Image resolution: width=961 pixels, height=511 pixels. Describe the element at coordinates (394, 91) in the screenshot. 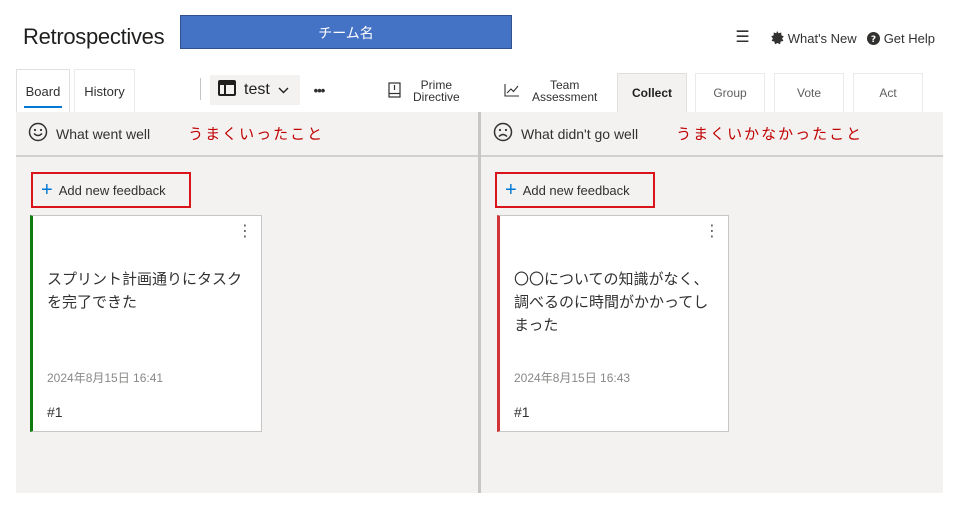

I see `book-icon` at that location.